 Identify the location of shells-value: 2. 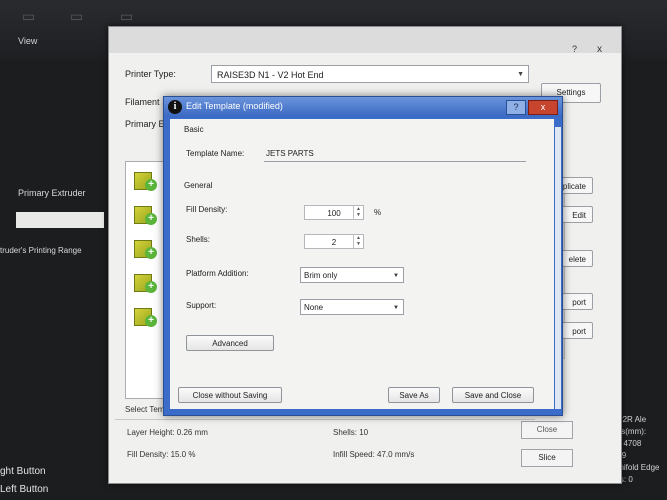
(334, 242).